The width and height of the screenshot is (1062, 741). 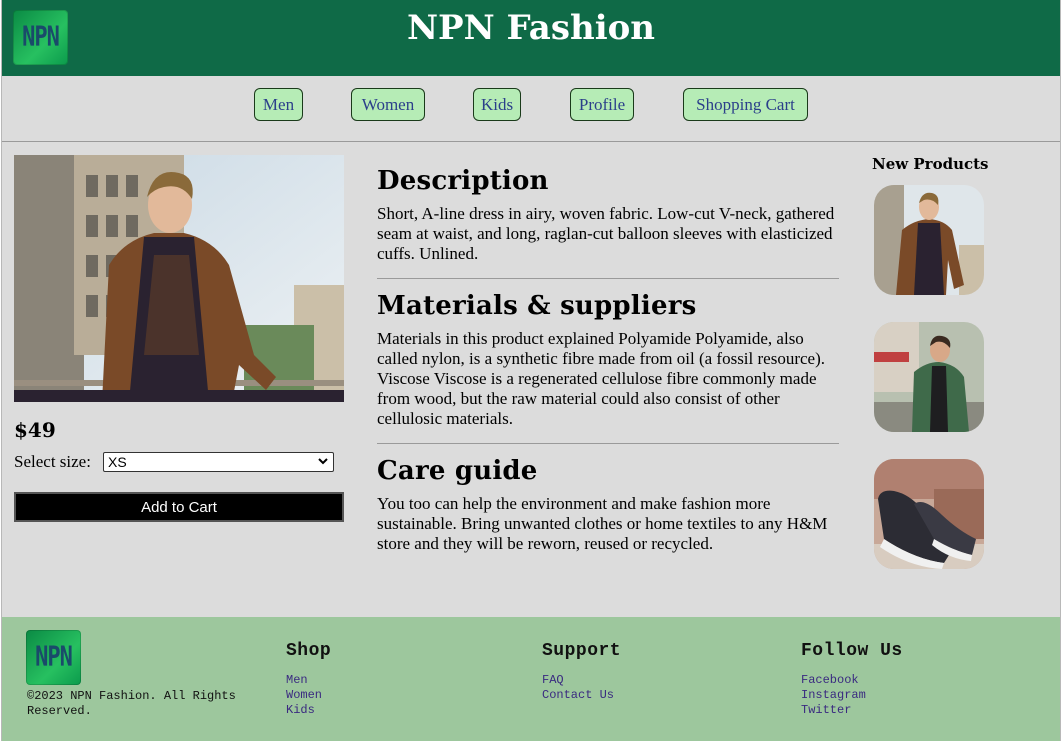 I want to click on care-guide-title: Care guide, so click(x=457, y=471).